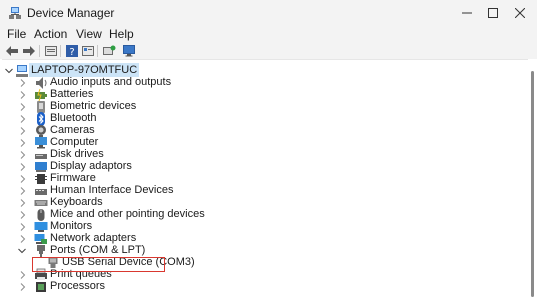 This screenshot has width=537, height=298. Describe the element at coordinates (71, 226) in the screenshot. I see `tree-item-label: Monitors` at that location.